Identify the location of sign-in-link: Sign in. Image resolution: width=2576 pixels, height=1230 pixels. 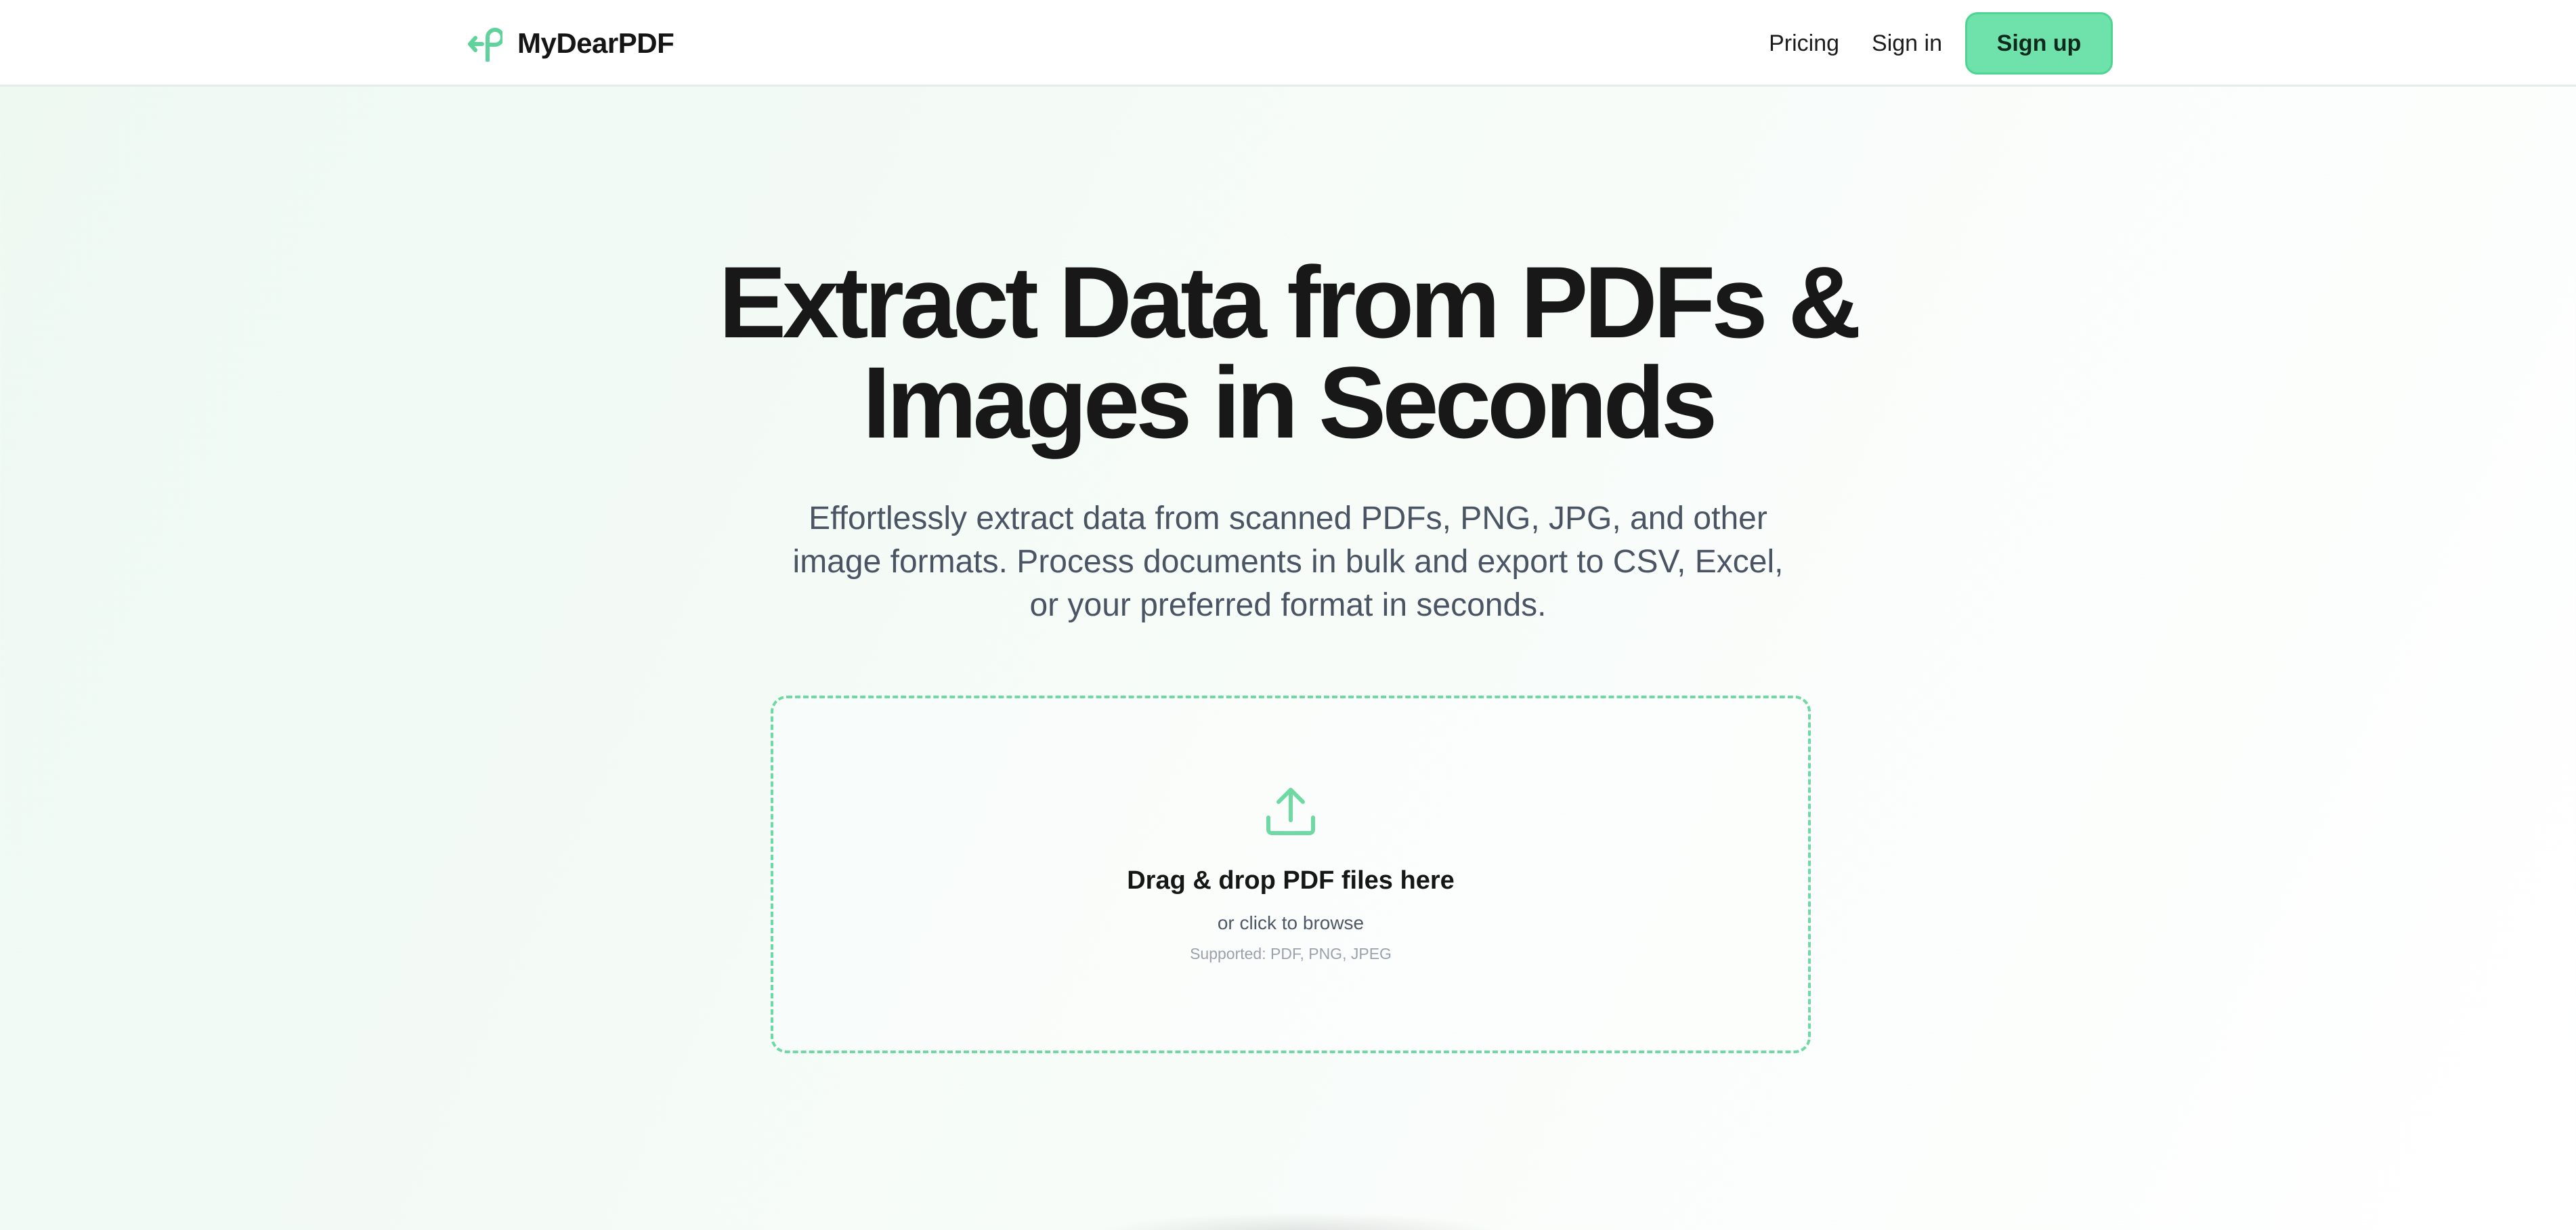
(1907, 43).